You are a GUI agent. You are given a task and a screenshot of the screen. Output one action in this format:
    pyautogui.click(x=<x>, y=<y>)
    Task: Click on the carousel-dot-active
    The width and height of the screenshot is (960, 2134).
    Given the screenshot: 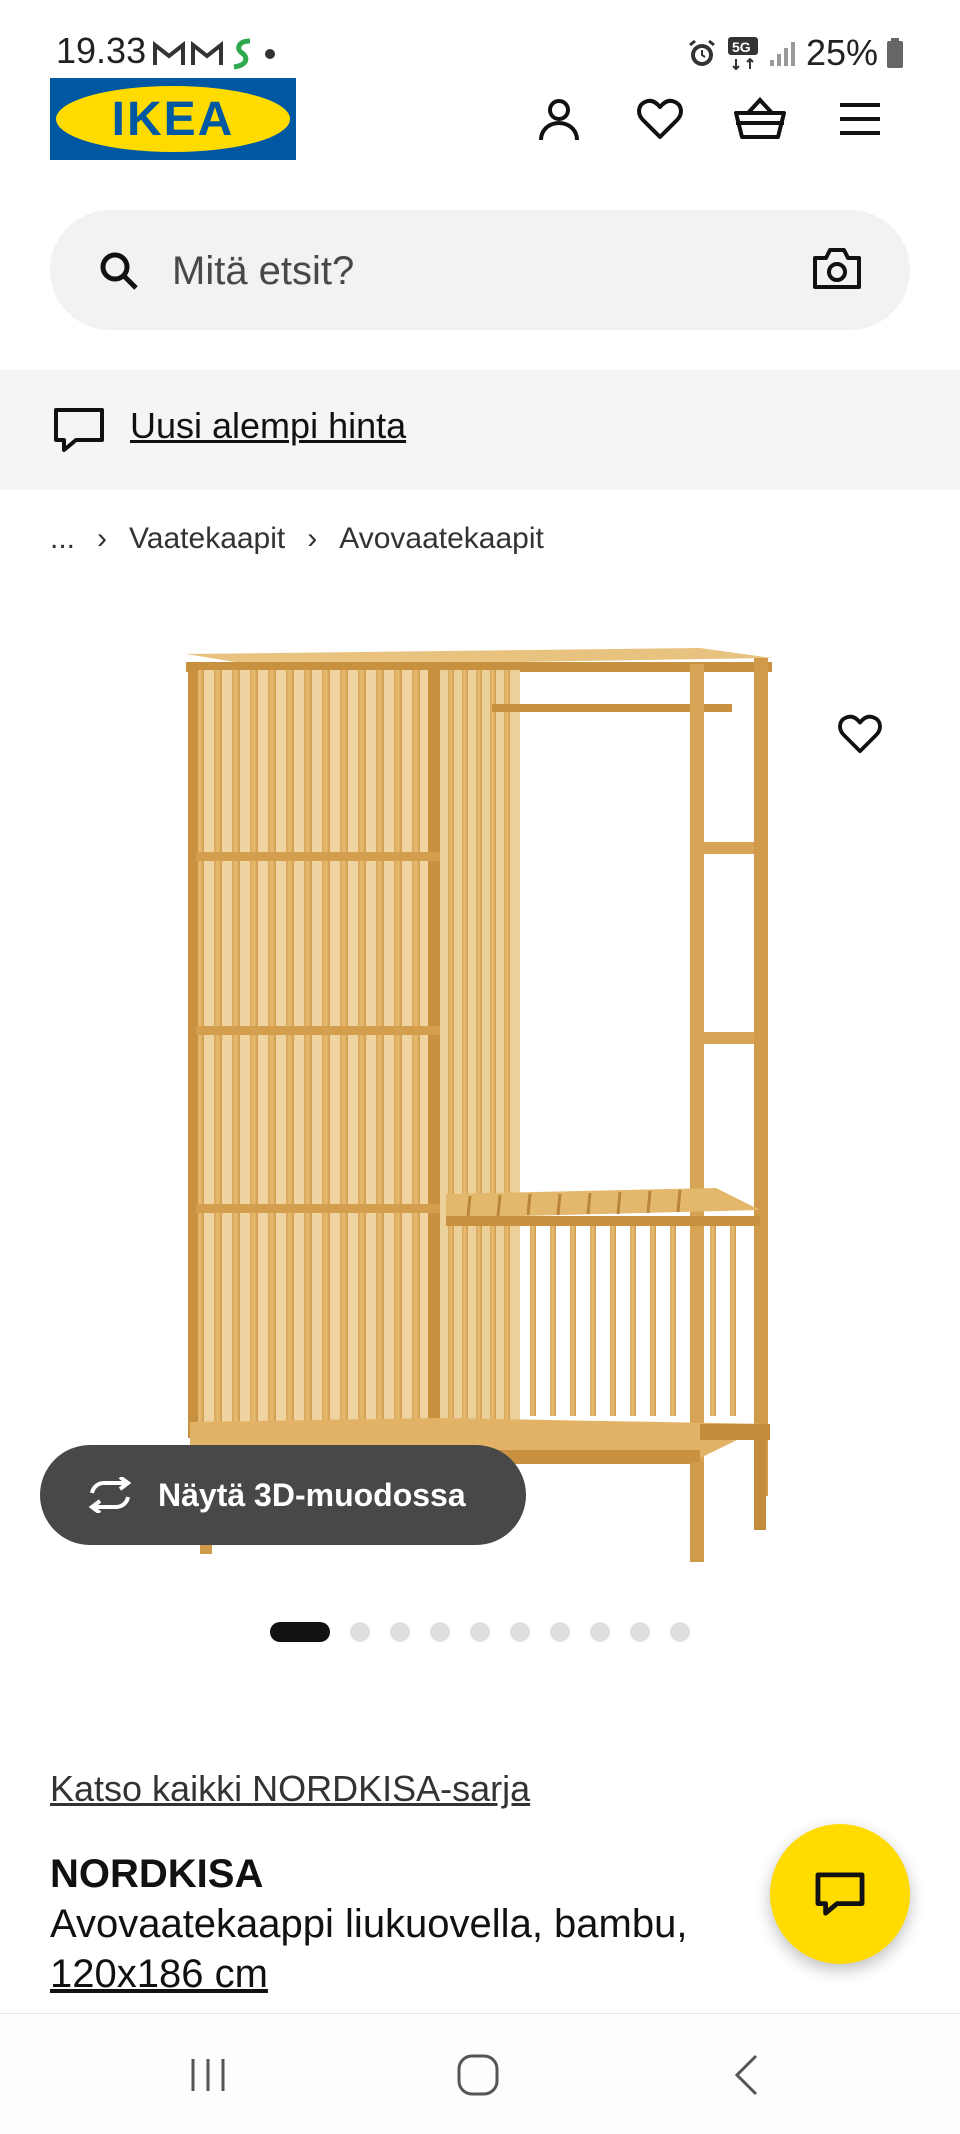 What is the action you would take?
    pyautogui.click(x=300, y=1632)
    